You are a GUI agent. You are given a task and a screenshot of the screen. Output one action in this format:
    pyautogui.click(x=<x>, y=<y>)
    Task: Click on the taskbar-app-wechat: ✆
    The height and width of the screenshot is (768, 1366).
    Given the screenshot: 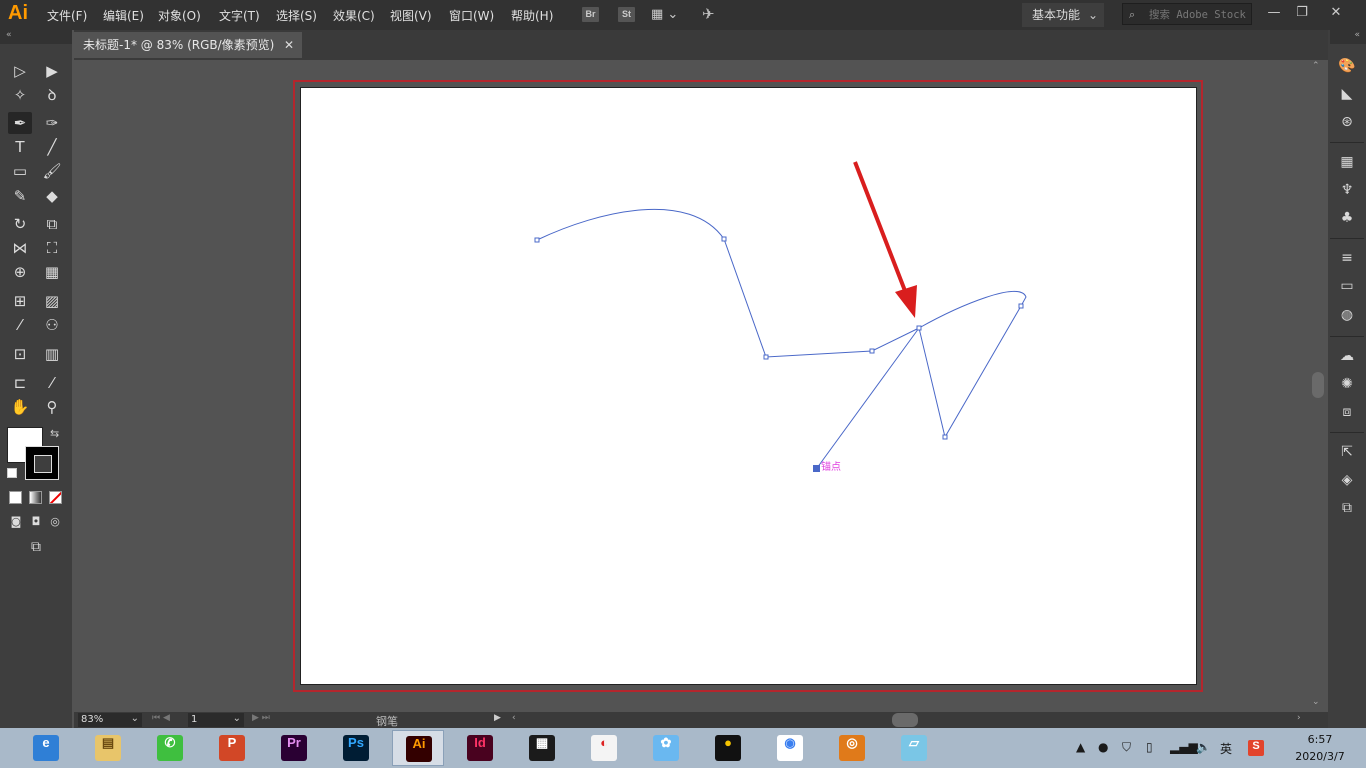 What is the action you would take?
    pyautogui.click(x=170, y=748)
    